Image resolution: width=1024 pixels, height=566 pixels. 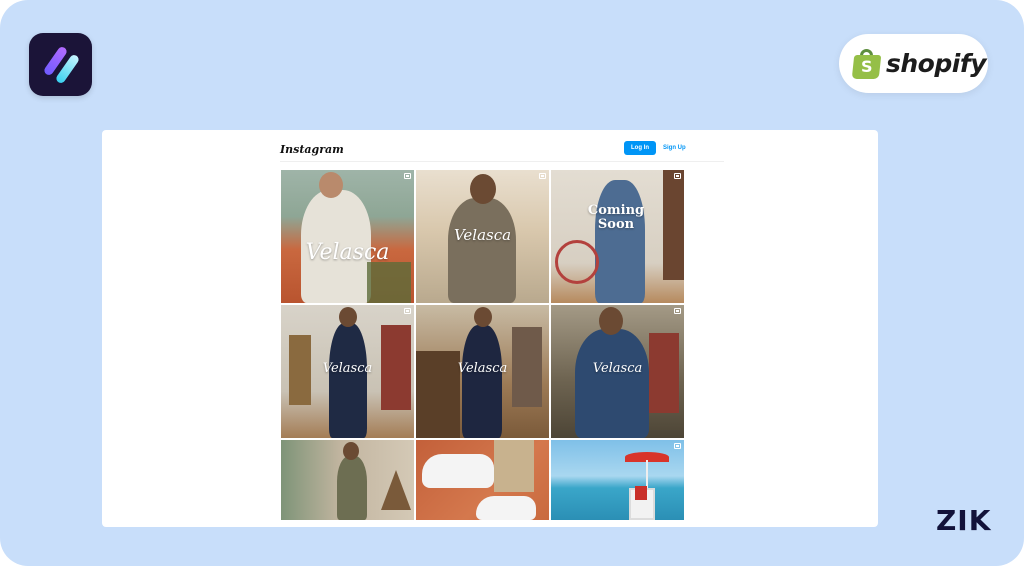 I want to click on post-overlay-text: Coming Soon, so click(x=616, y=217).